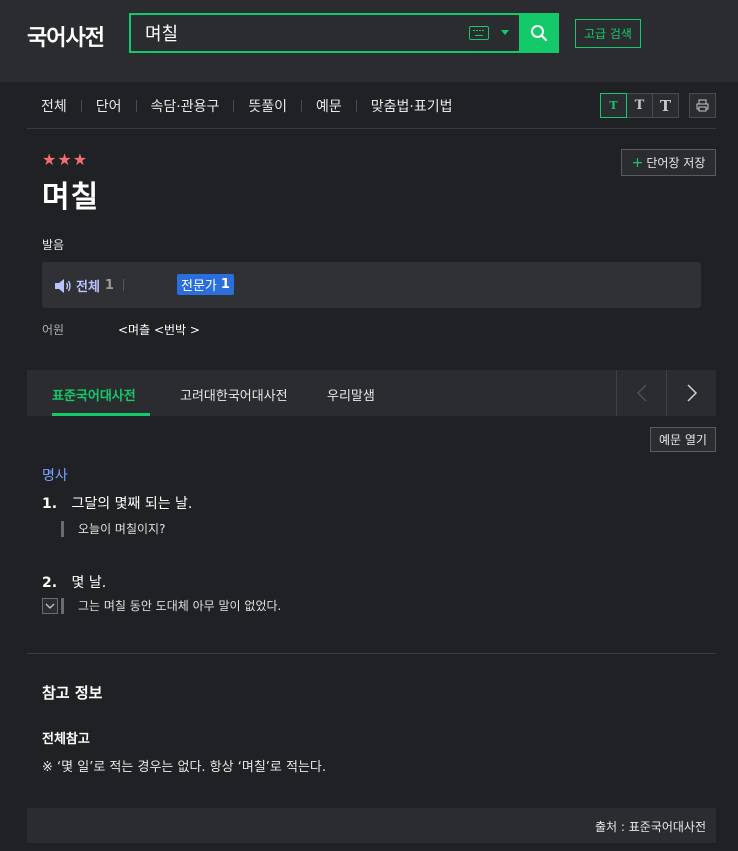 This screenshot has height=851, width=738. Describe the element at coordinates (55, 476) in the screenshot. I see `part-of-speech: 명사` at that location.